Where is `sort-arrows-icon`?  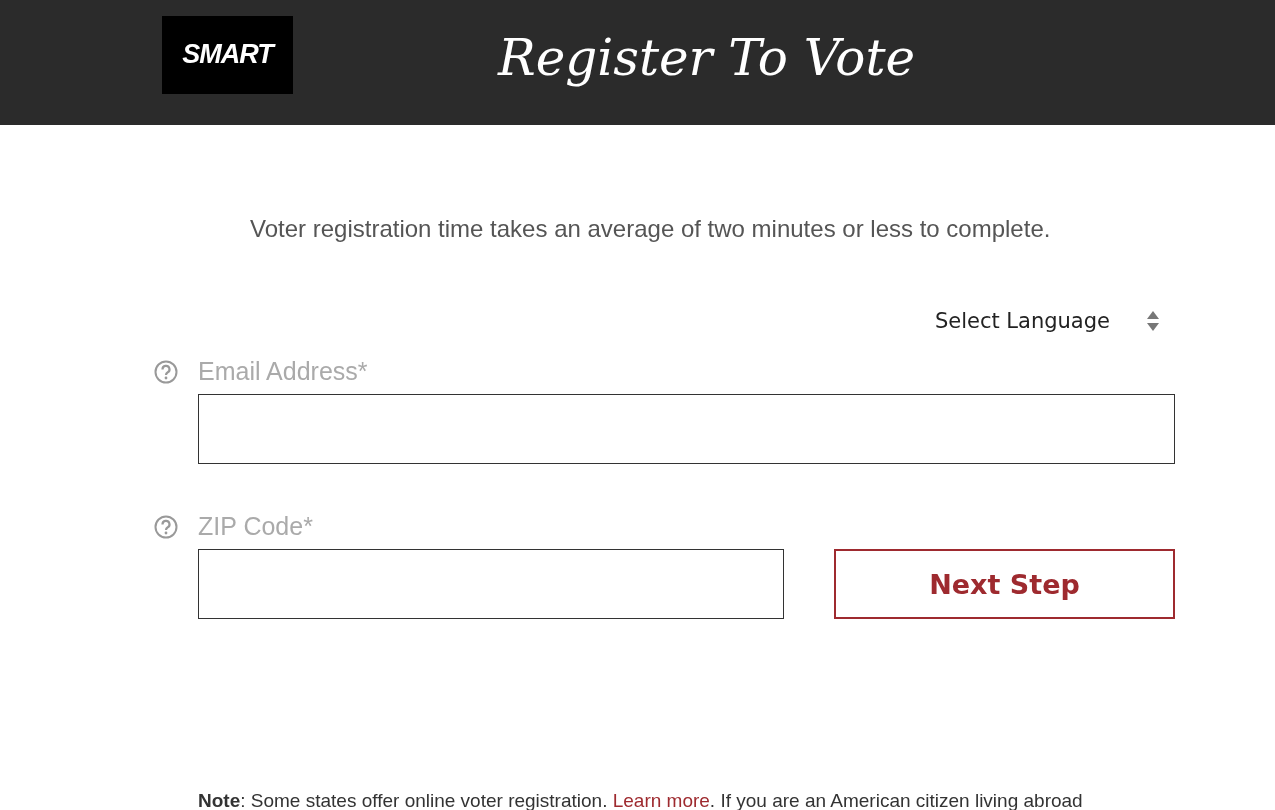
sort-arrows-icon is located at coordinates (1153, 321).